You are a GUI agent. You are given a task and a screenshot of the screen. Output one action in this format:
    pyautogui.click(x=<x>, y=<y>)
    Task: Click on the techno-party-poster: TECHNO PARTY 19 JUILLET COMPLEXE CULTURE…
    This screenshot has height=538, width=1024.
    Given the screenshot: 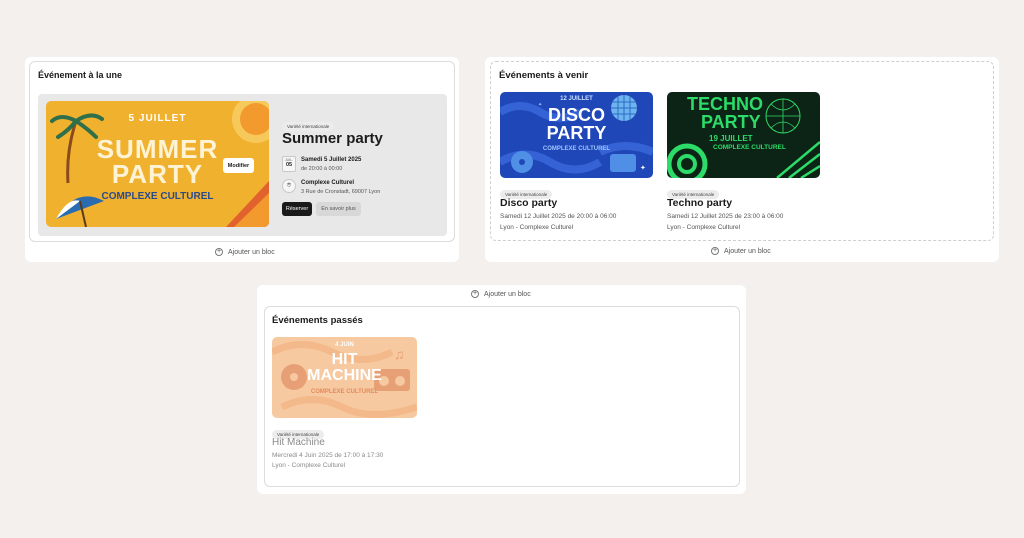 What is the action you would take?
    pyautogui.click(x=743, y=135)
    